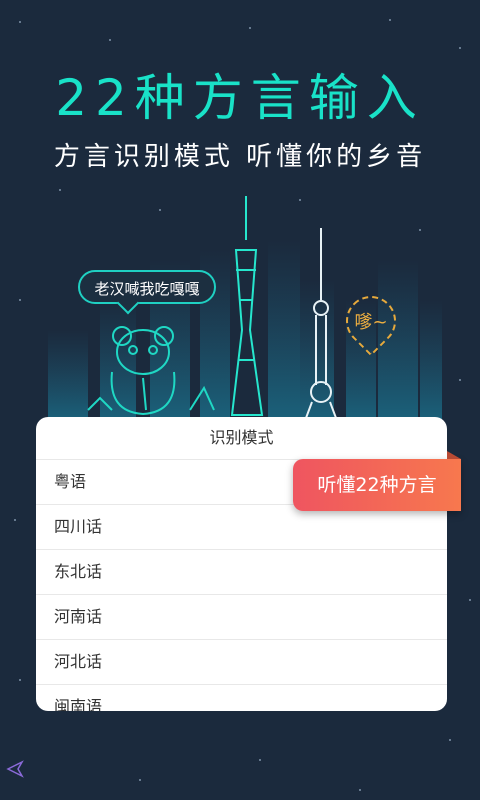 The width and height of the screenshot is (480, 800). Describe the element at coordinates (371, 322) in the screenshot. I see `pin-label: 嗲~` at that location.